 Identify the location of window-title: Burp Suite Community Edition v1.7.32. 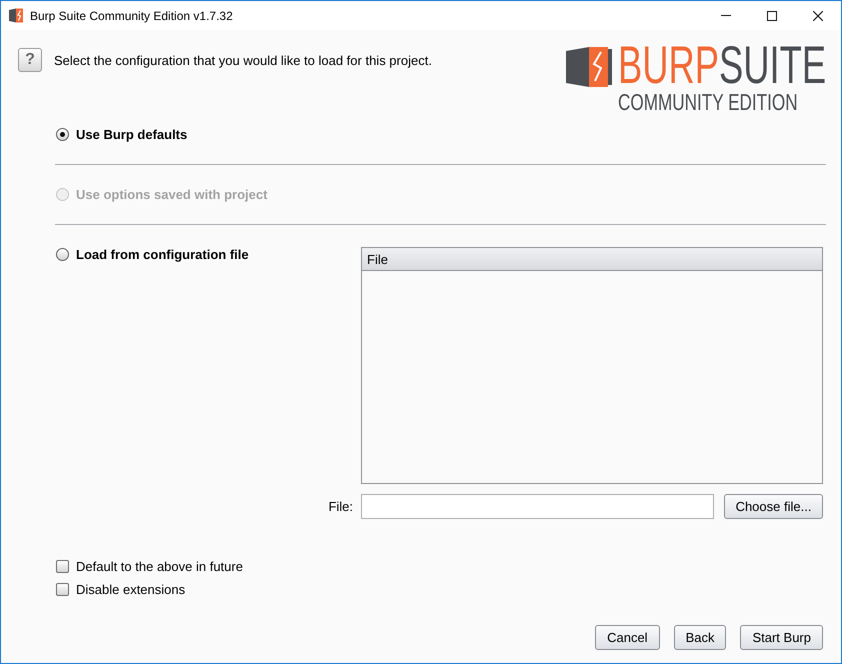
(131, 15).